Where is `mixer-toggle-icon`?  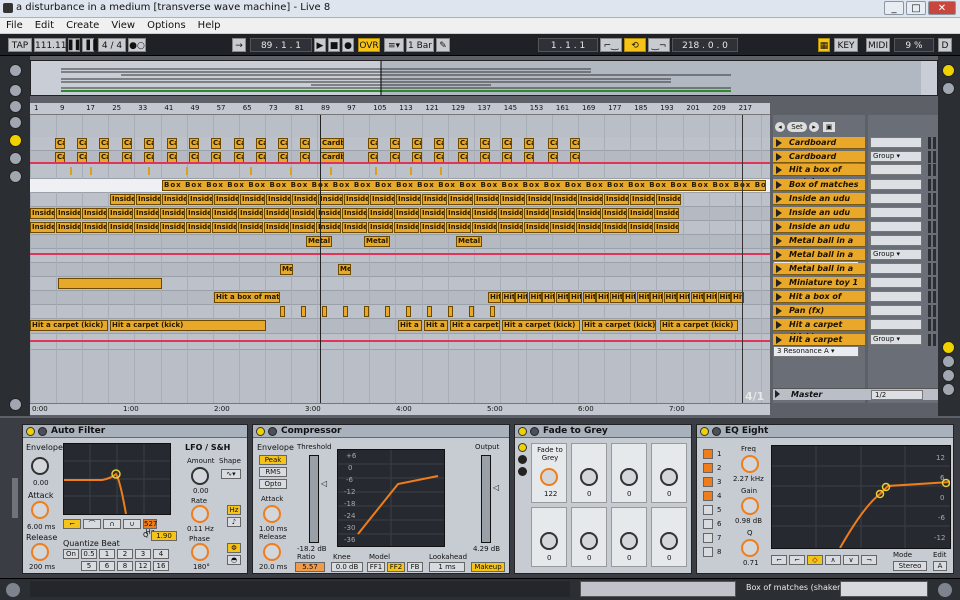
mixer-toggle-icon is located at coordinates (948, 389).